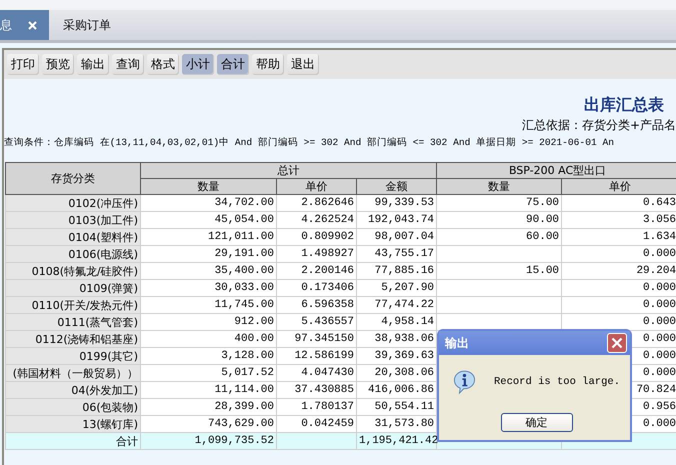  What do you see at coordinates (208, 271) in the screenshot?
I see `table-cell: 35,400.00` at bounding box center [208, 271].